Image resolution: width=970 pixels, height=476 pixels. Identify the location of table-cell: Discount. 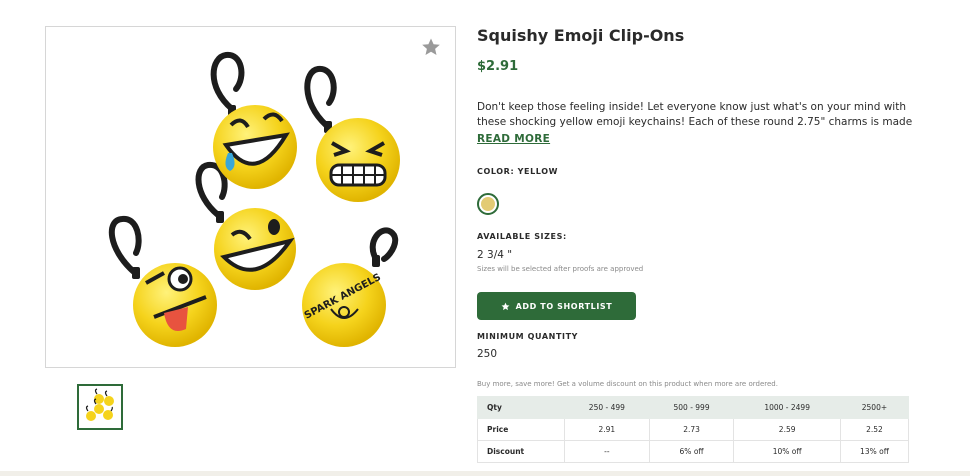
(521, 451).